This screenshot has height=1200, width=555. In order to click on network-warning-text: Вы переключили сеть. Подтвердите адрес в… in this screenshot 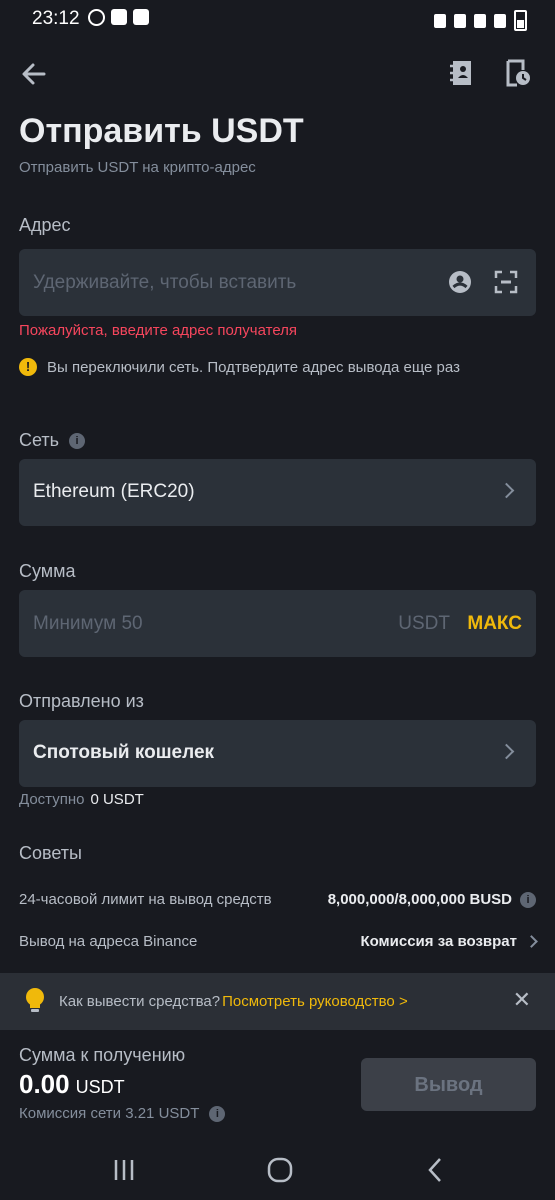, I will do `click(253, 367)`.